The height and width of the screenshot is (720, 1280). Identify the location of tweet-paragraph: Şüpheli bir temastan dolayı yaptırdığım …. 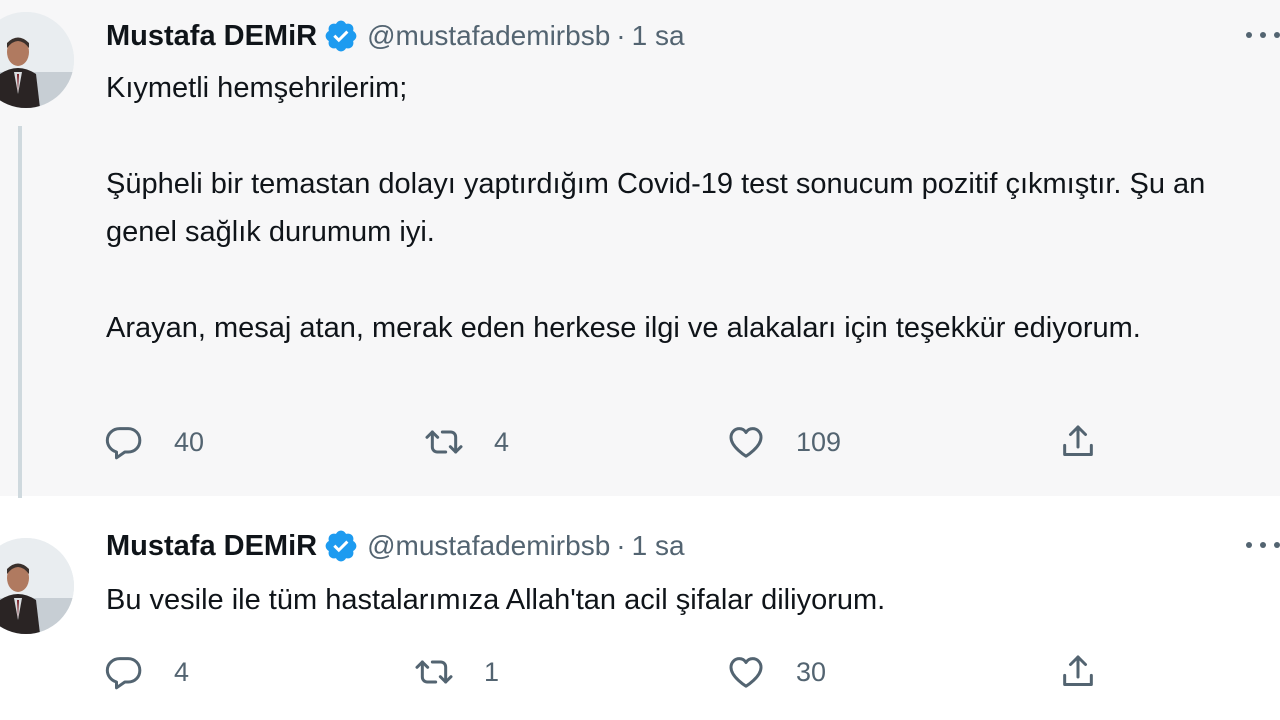
(656, 208).